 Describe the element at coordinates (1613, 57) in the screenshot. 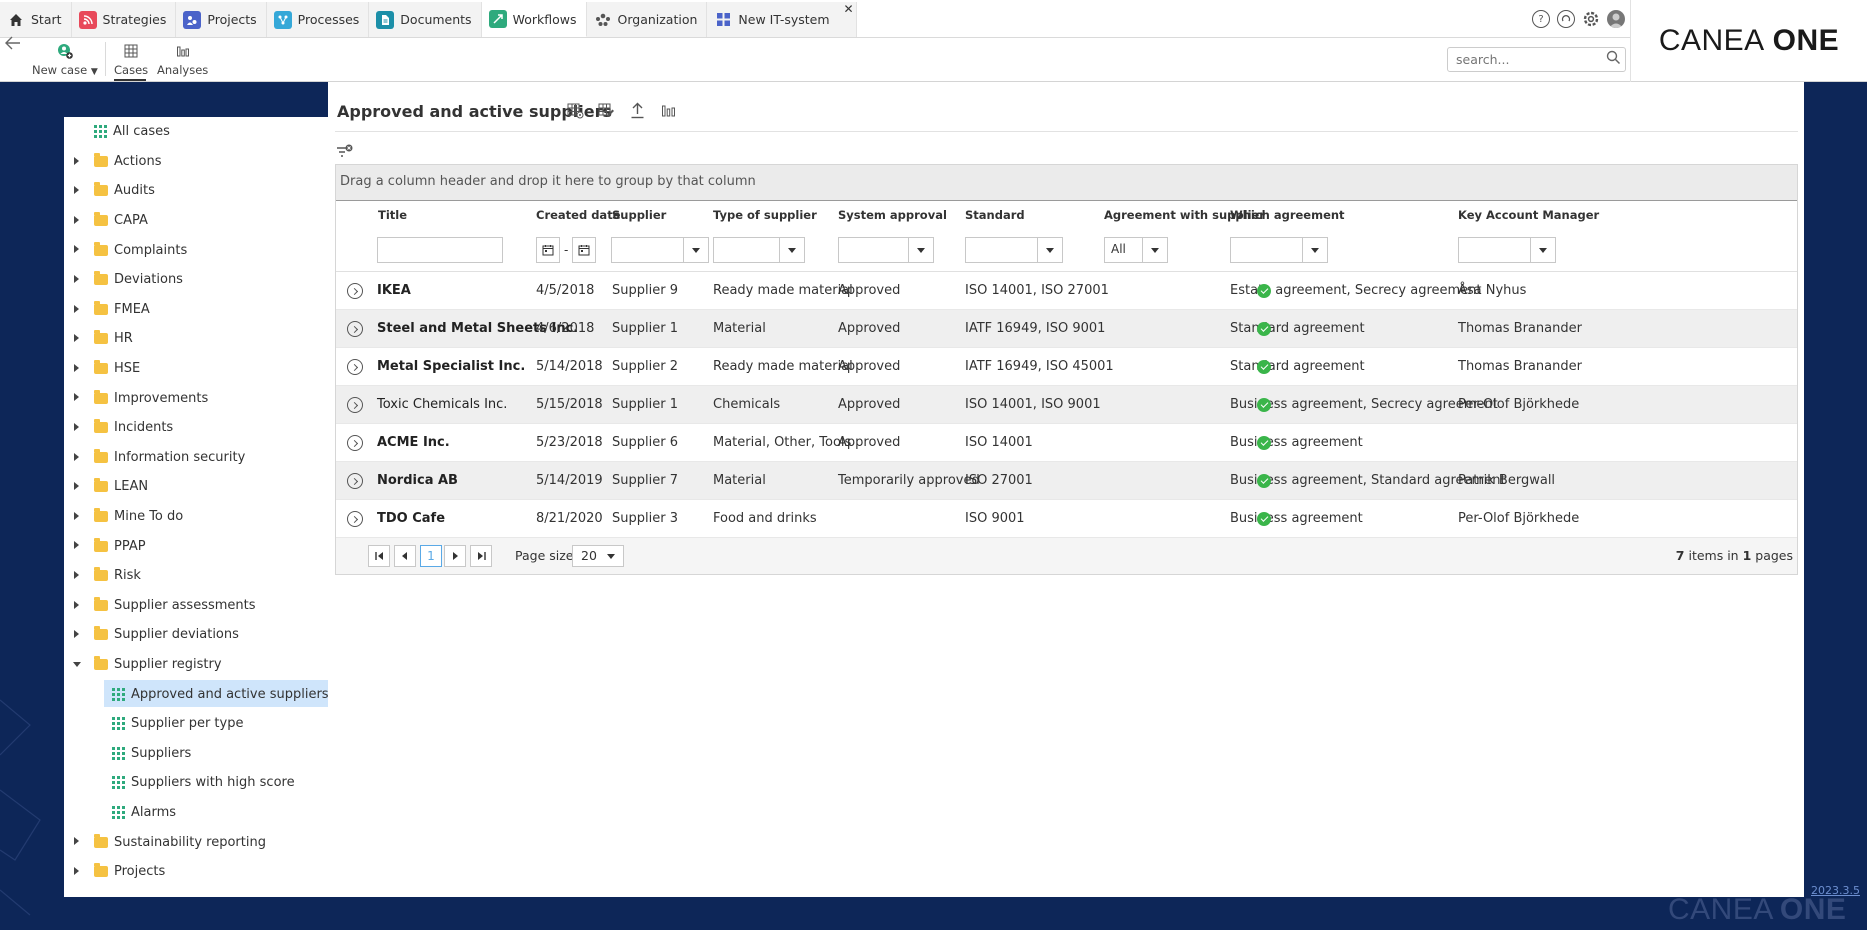

I see `search-icon` at that location.